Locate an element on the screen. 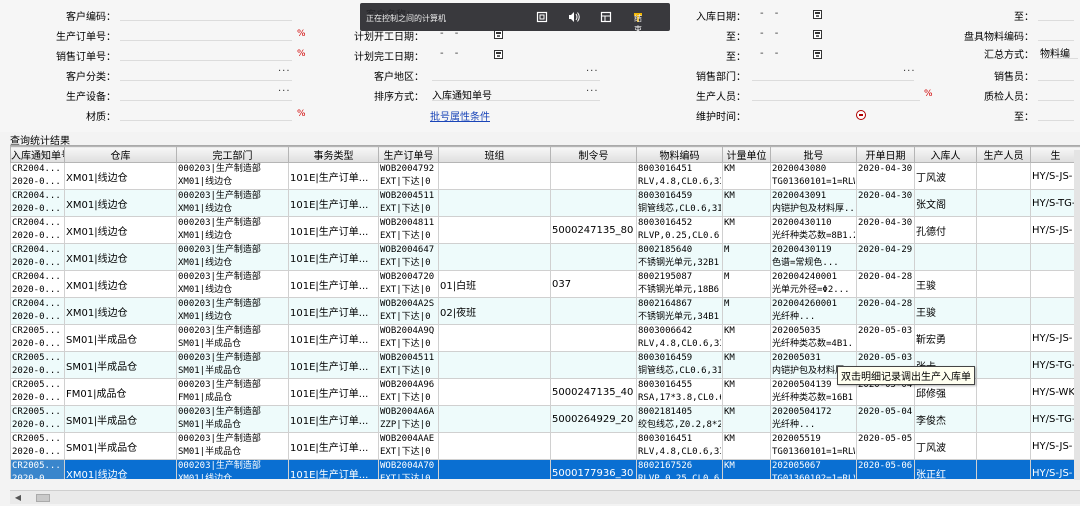 This screenshot has height=506, width=1080. cell-mo-no: 5000177936_30 is located at coordinates (593, 469).